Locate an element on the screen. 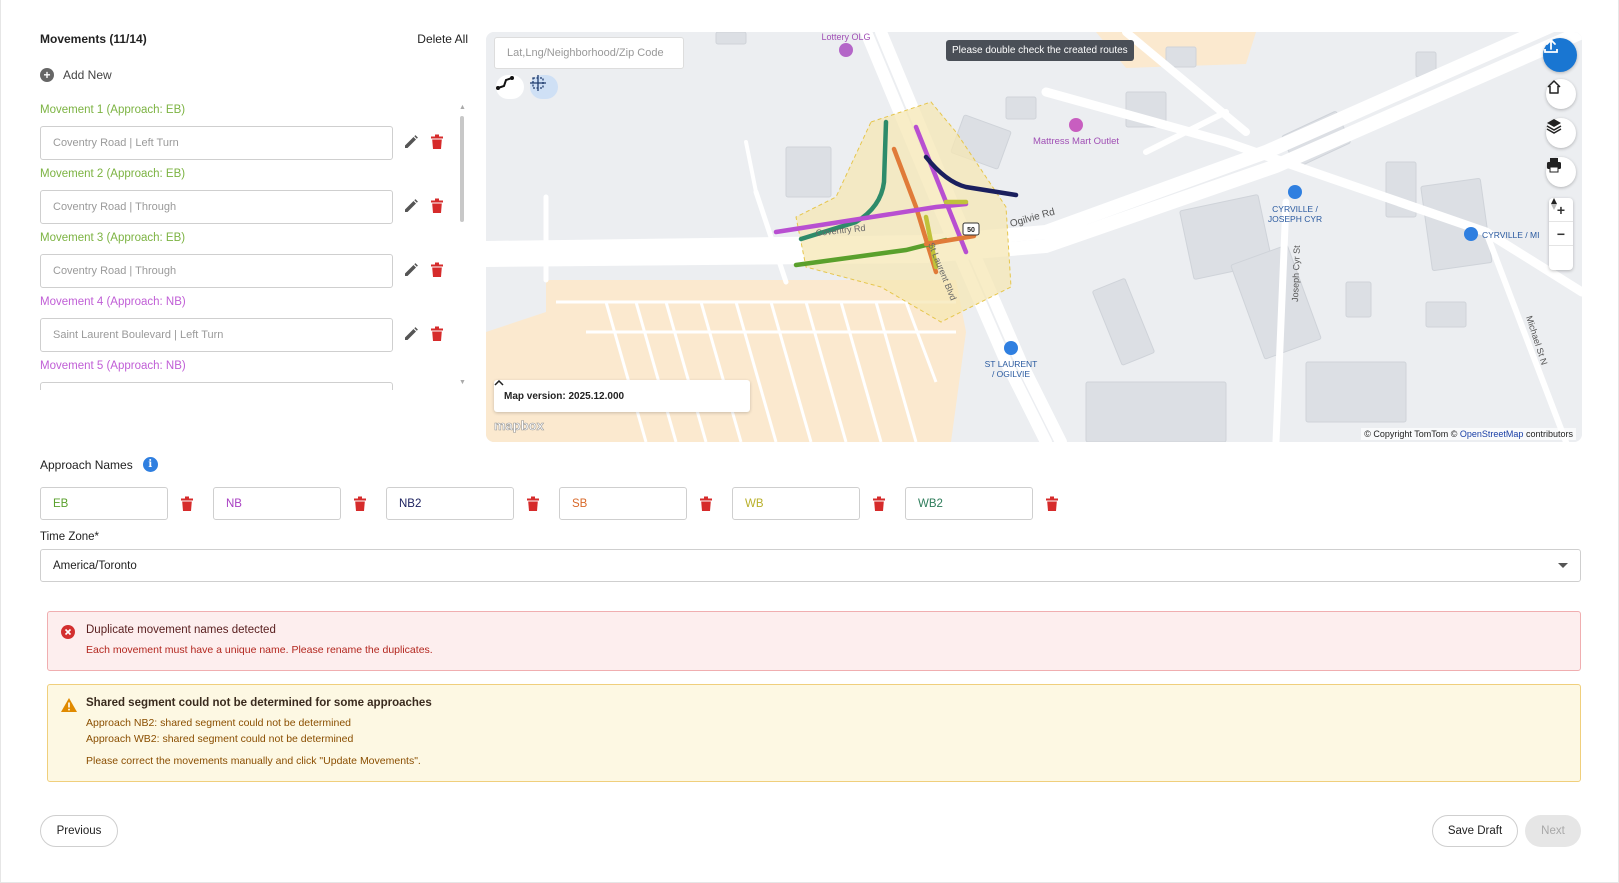 The image size is (1619, 883). add-new-label: Add New is located at coordinates (87, 75).